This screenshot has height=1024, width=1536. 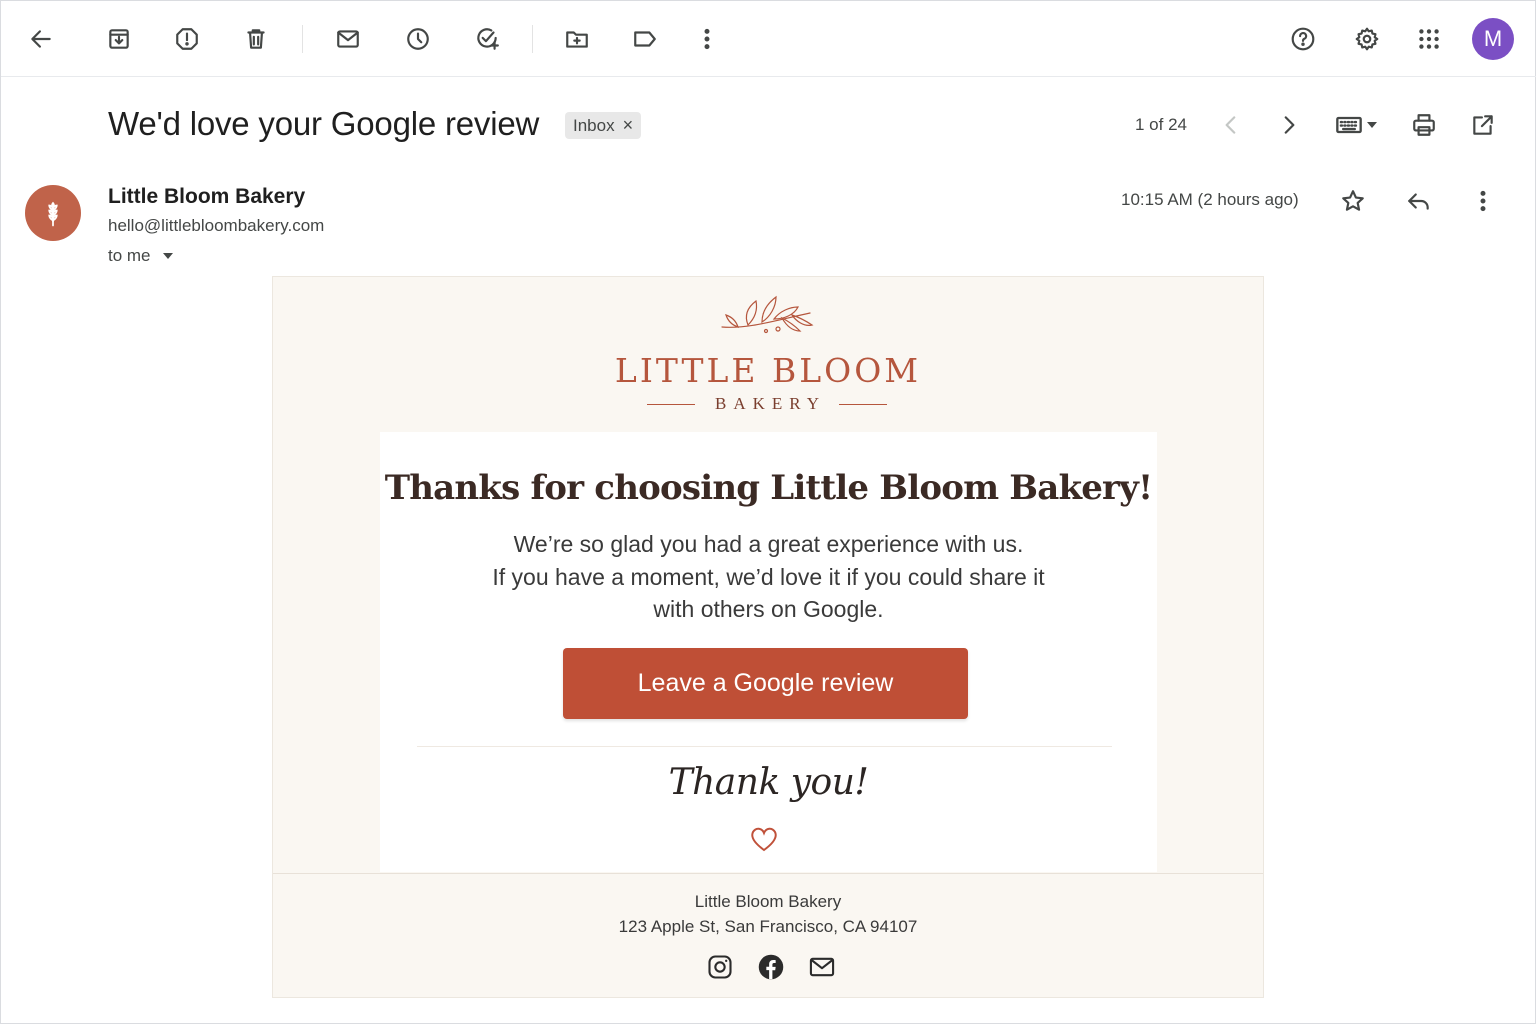 I want to click on open-in-new-icon, so click(x=1483, y=125).